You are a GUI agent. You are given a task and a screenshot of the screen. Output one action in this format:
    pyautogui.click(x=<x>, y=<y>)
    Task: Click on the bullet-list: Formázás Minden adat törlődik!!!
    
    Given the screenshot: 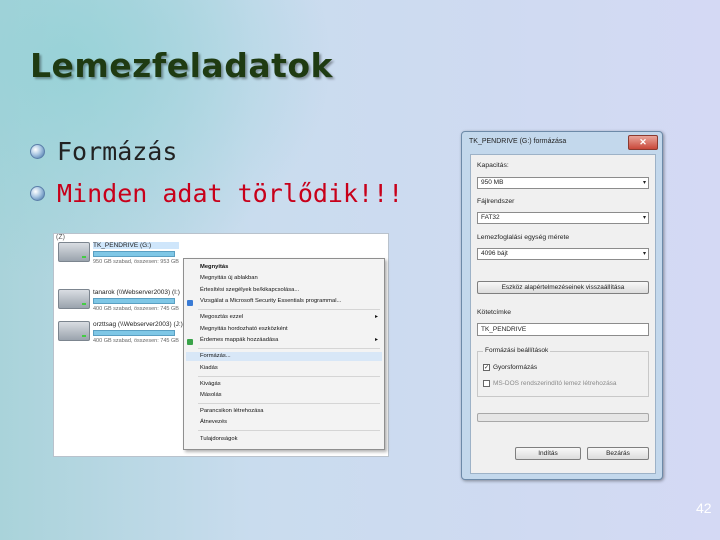 What is the action you would take?
    pyautogui.click(x=216, y=172)
    